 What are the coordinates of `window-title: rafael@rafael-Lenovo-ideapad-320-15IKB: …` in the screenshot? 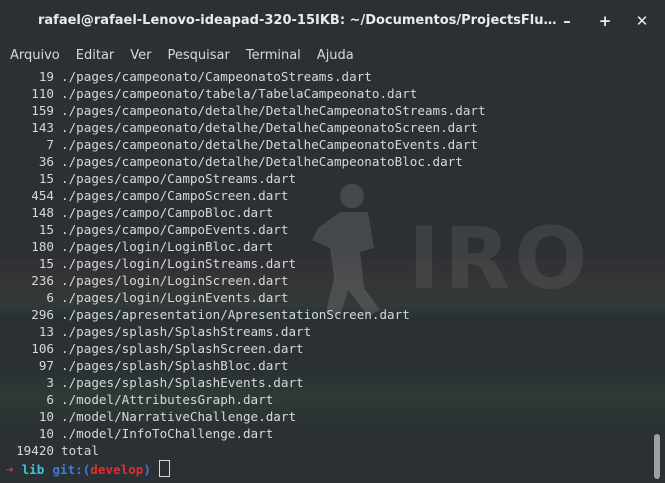 It's located at (298, 20).